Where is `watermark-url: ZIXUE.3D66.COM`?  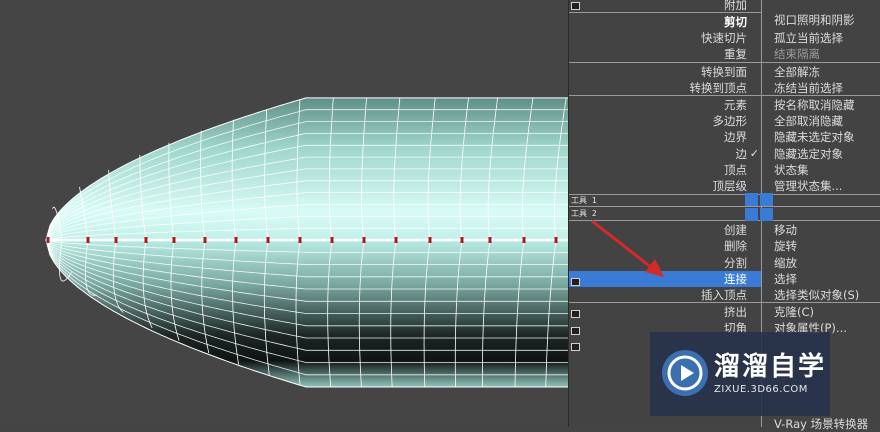
watermark-url: ZIXUE.3D66.COM is located at coordinates (761, 389).